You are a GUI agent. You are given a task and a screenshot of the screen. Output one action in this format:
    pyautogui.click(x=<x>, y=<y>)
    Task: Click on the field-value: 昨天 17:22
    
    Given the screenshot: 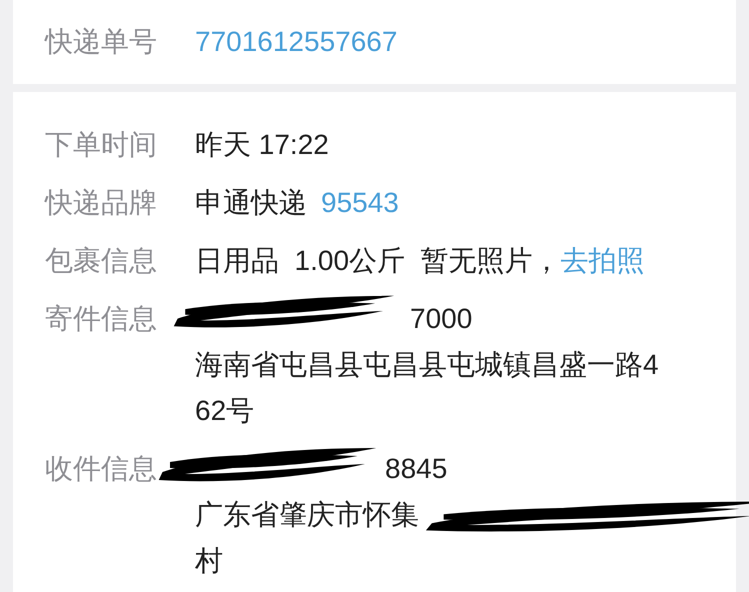 What is the action you would take?
    pyautogui.click(x=262, y=145)
    